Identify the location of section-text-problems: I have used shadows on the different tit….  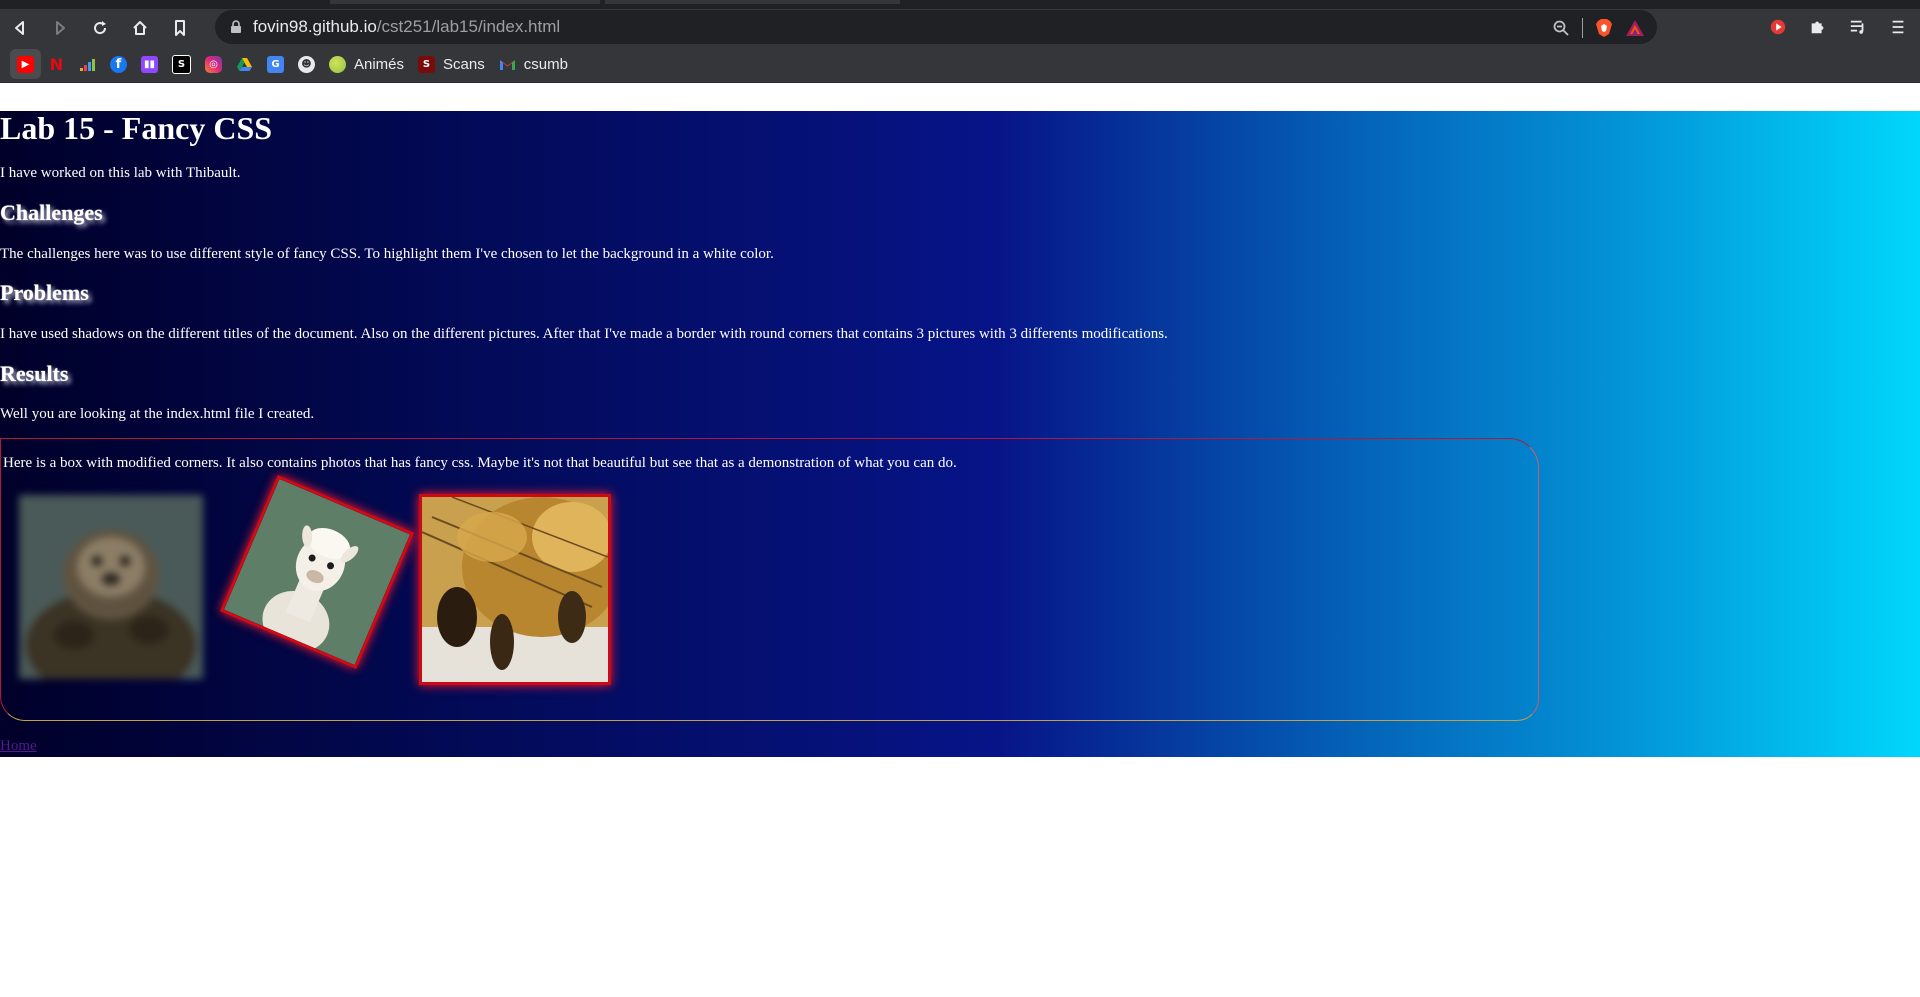
(584, 334).